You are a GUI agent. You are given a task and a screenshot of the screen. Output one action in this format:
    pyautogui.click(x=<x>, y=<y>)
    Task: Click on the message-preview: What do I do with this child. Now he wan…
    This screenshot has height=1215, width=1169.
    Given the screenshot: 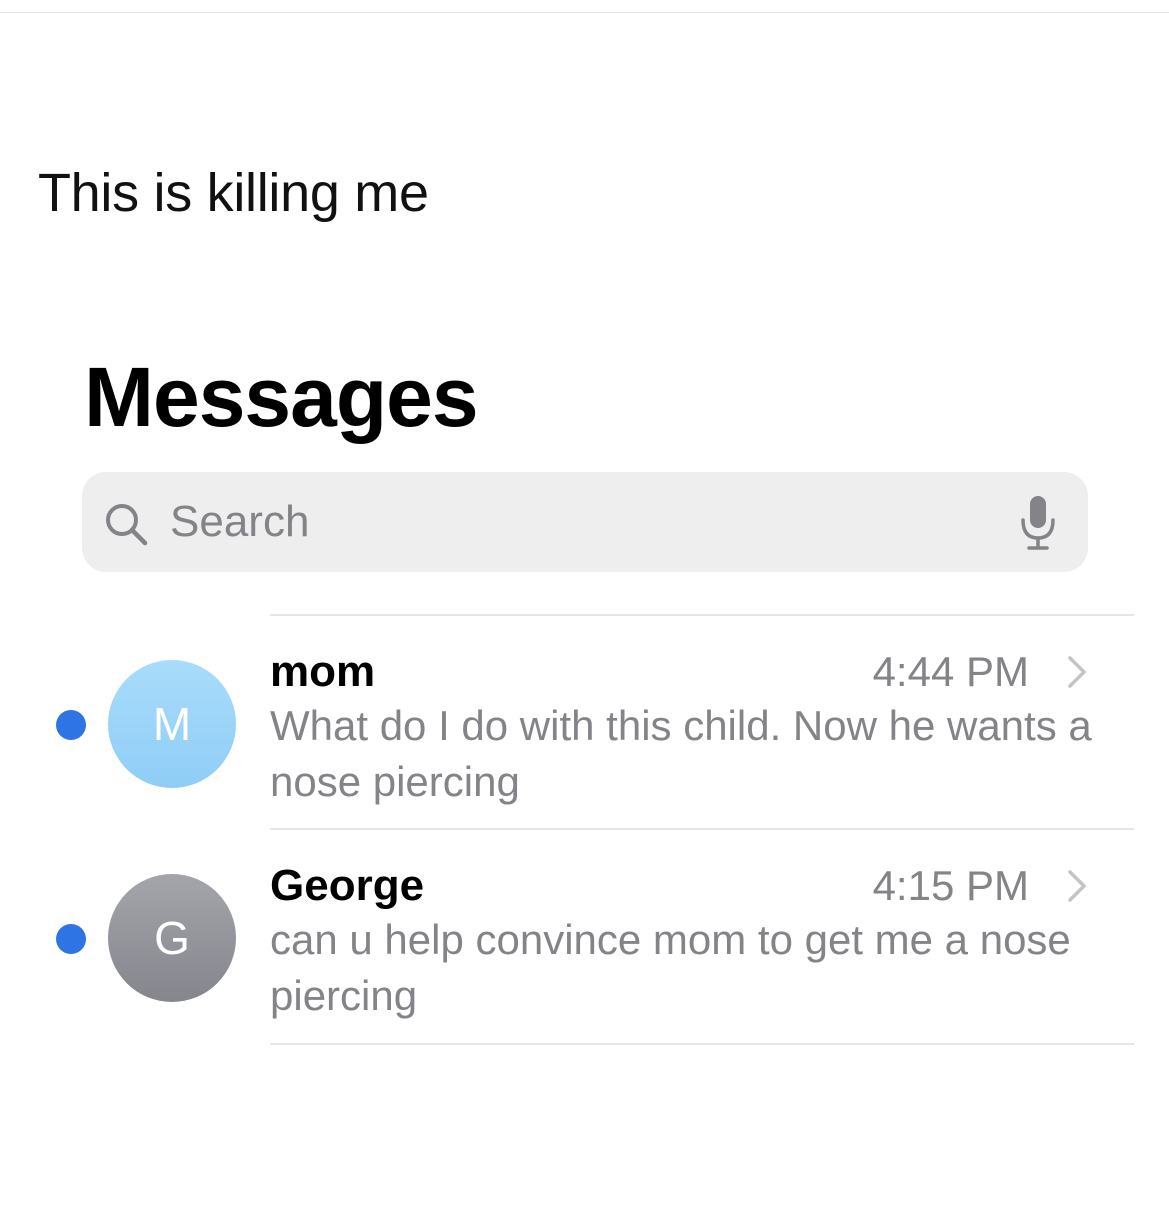 What is the action you would take?
    pyautogui.click(x=681, y=753)
    